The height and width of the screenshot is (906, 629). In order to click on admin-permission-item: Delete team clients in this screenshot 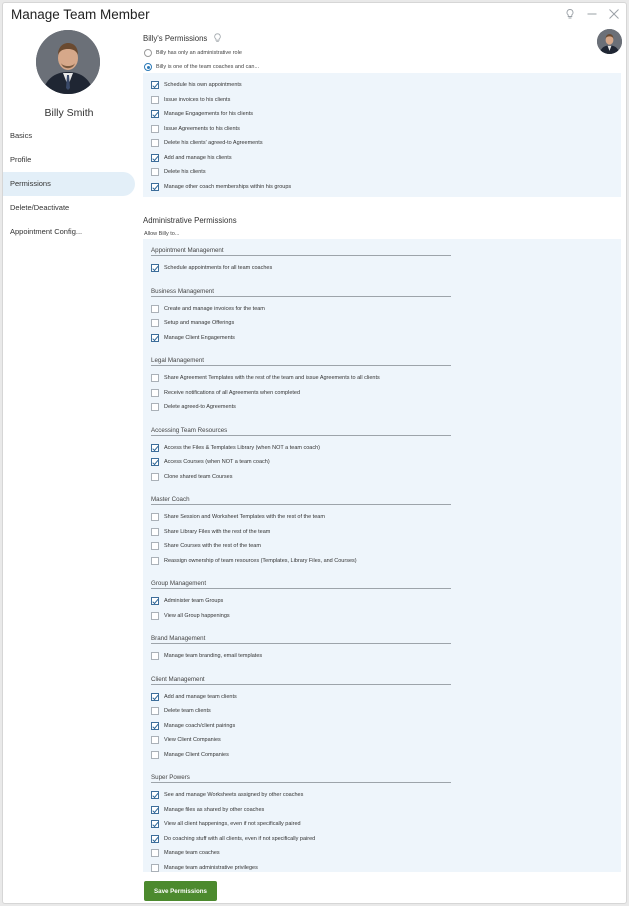, I will do `click(181, 711)`.